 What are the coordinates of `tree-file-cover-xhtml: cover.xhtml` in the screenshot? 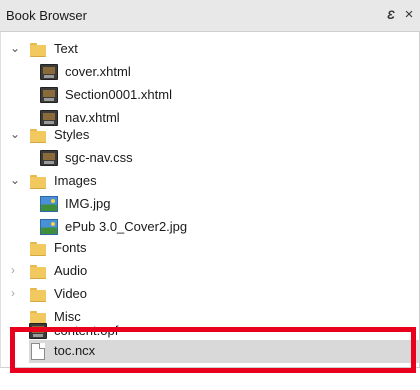 It's located at (210, 72).